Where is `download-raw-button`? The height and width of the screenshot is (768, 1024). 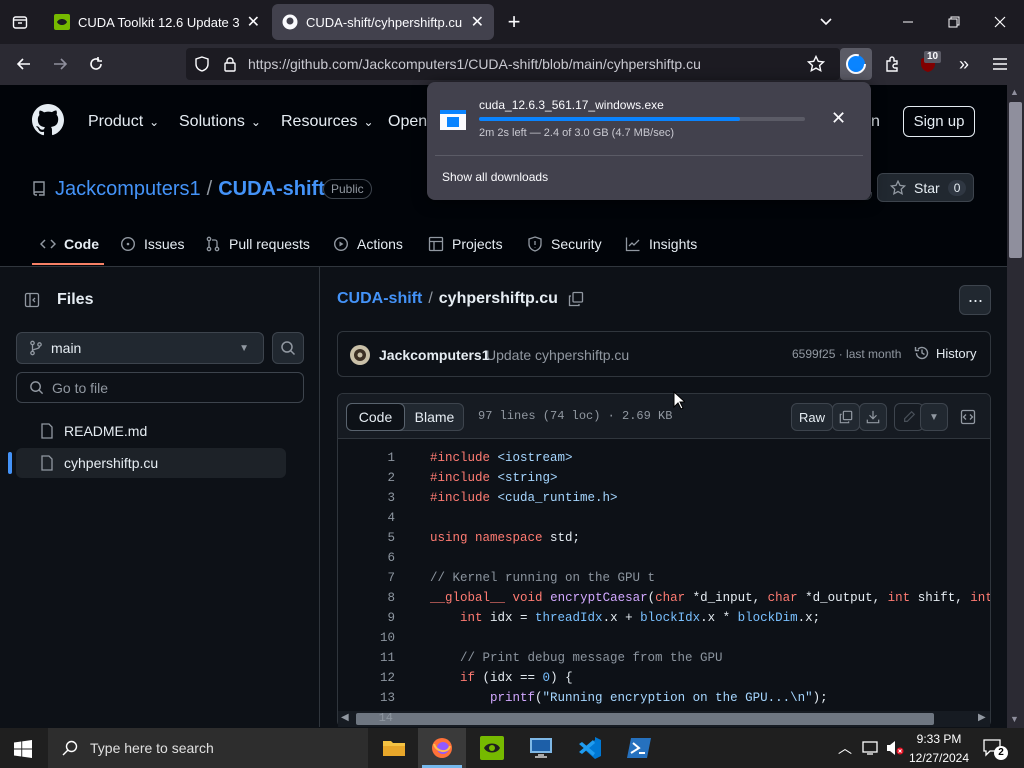
download-raw-button is located at coordinates (873, 417).